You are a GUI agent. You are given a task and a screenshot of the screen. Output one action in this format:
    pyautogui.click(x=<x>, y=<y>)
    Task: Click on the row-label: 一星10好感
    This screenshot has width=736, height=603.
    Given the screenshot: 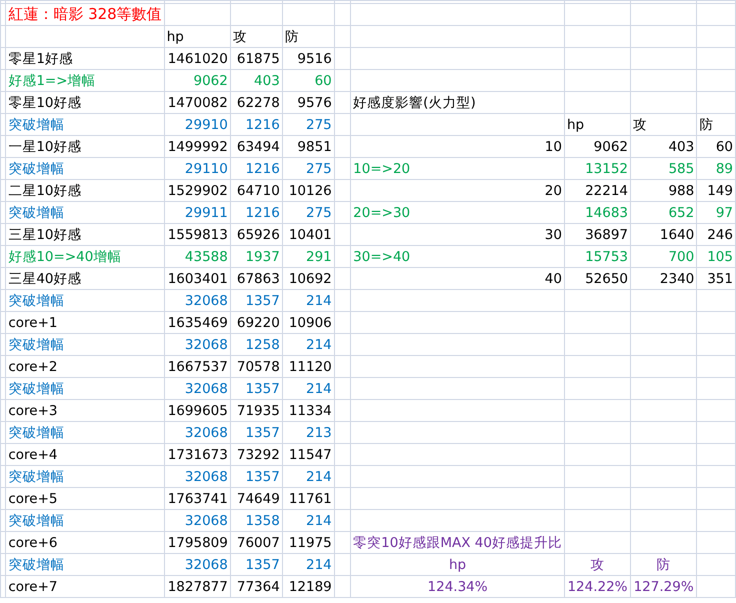 What is the action you would take?
    pyautogui.click(x=45, y=146)
    